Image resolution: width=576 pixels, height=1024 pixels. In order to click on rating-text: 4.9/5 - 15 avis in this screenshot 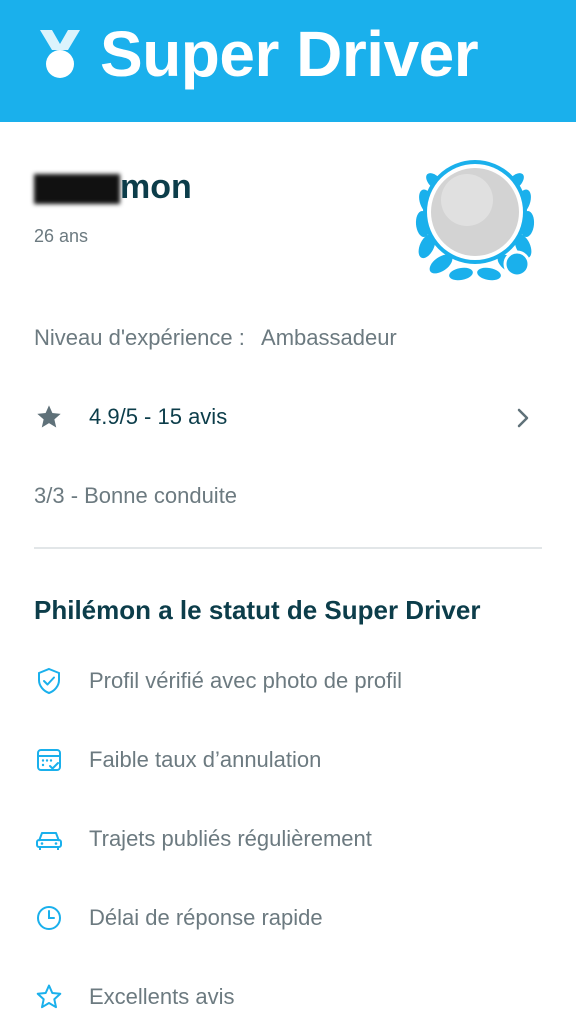, I will do `click(158, 416)`.